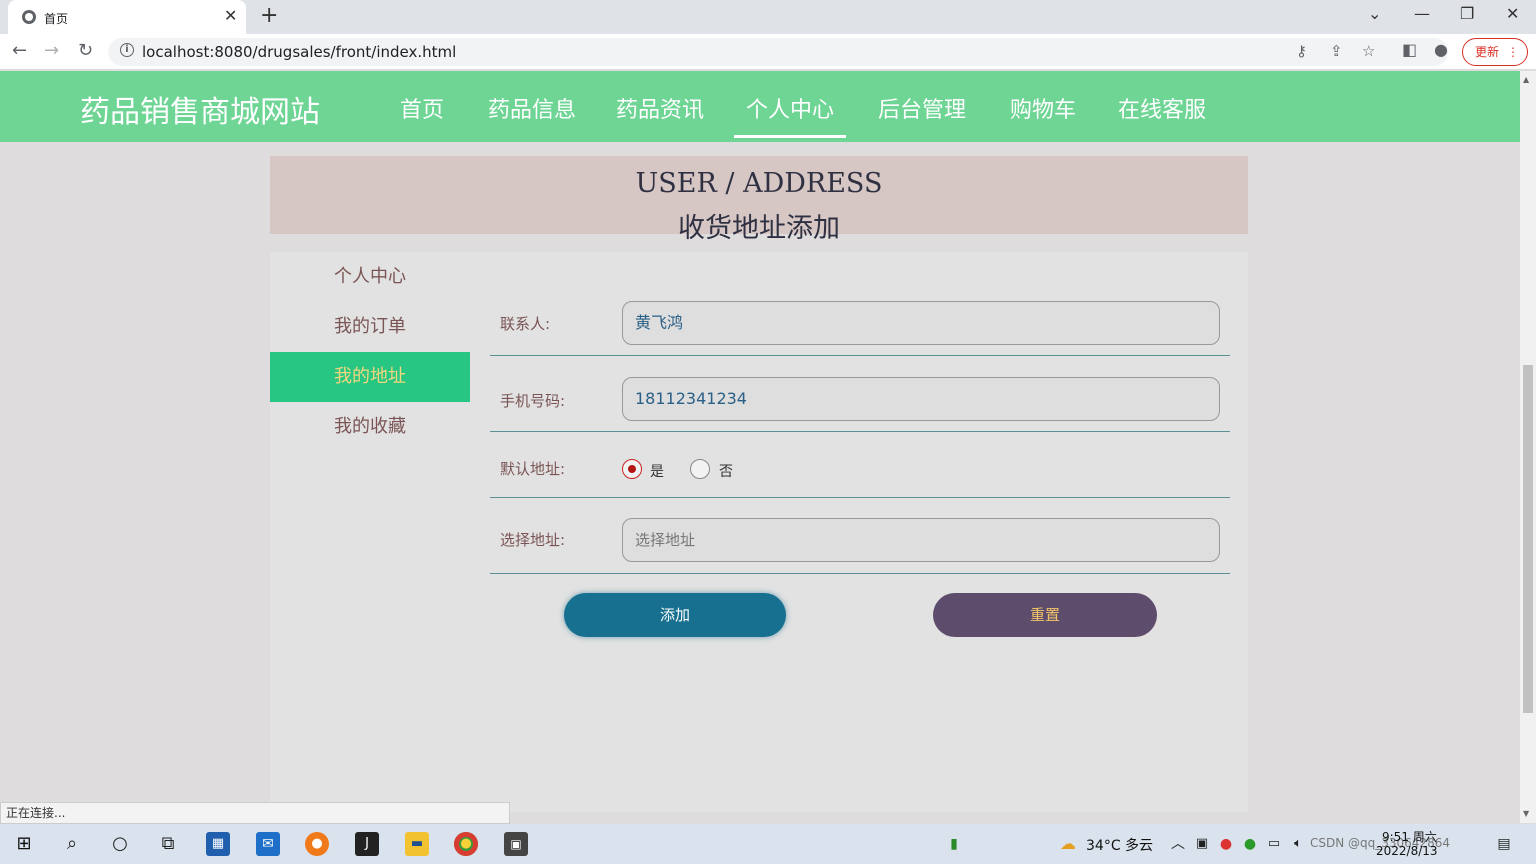  Describe the element at coordinates (1202, 844) in the screenshot. I see `tray-app-icon: ▣` at that location.